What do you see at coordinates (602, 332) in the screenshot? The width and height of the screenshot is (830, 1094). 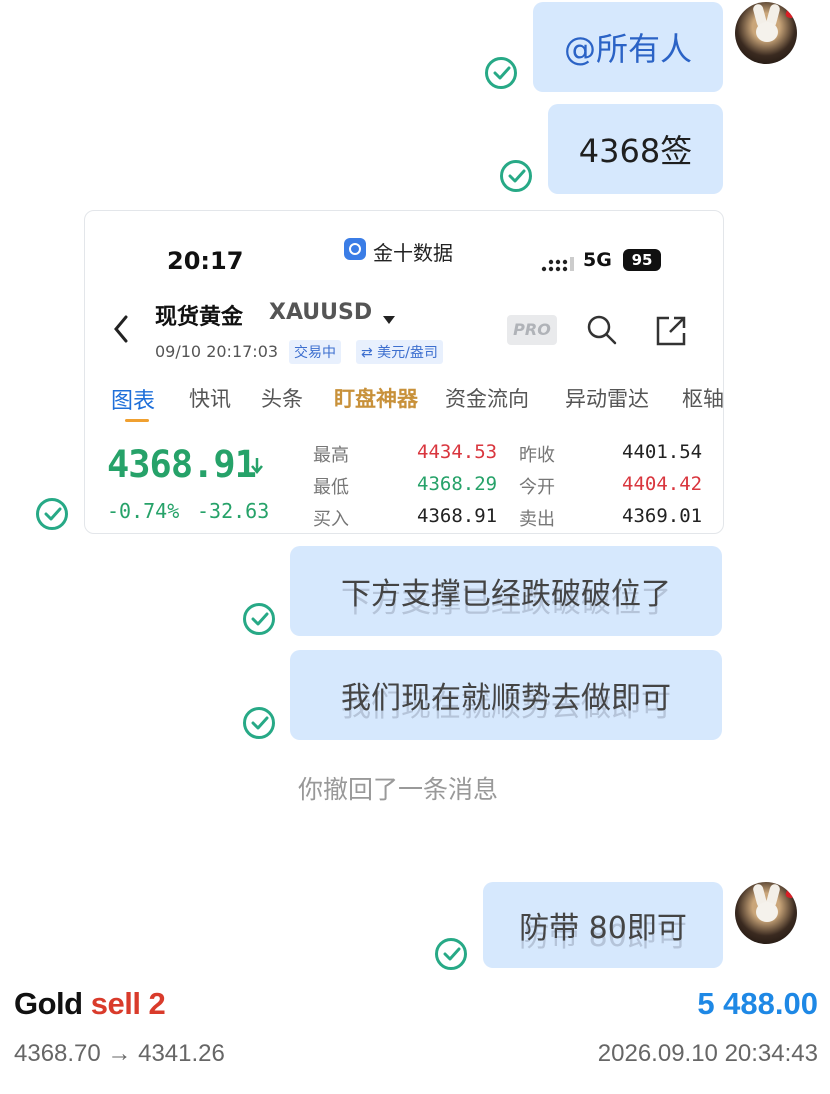 I see `search-icon` at bounding box center [602, 332].